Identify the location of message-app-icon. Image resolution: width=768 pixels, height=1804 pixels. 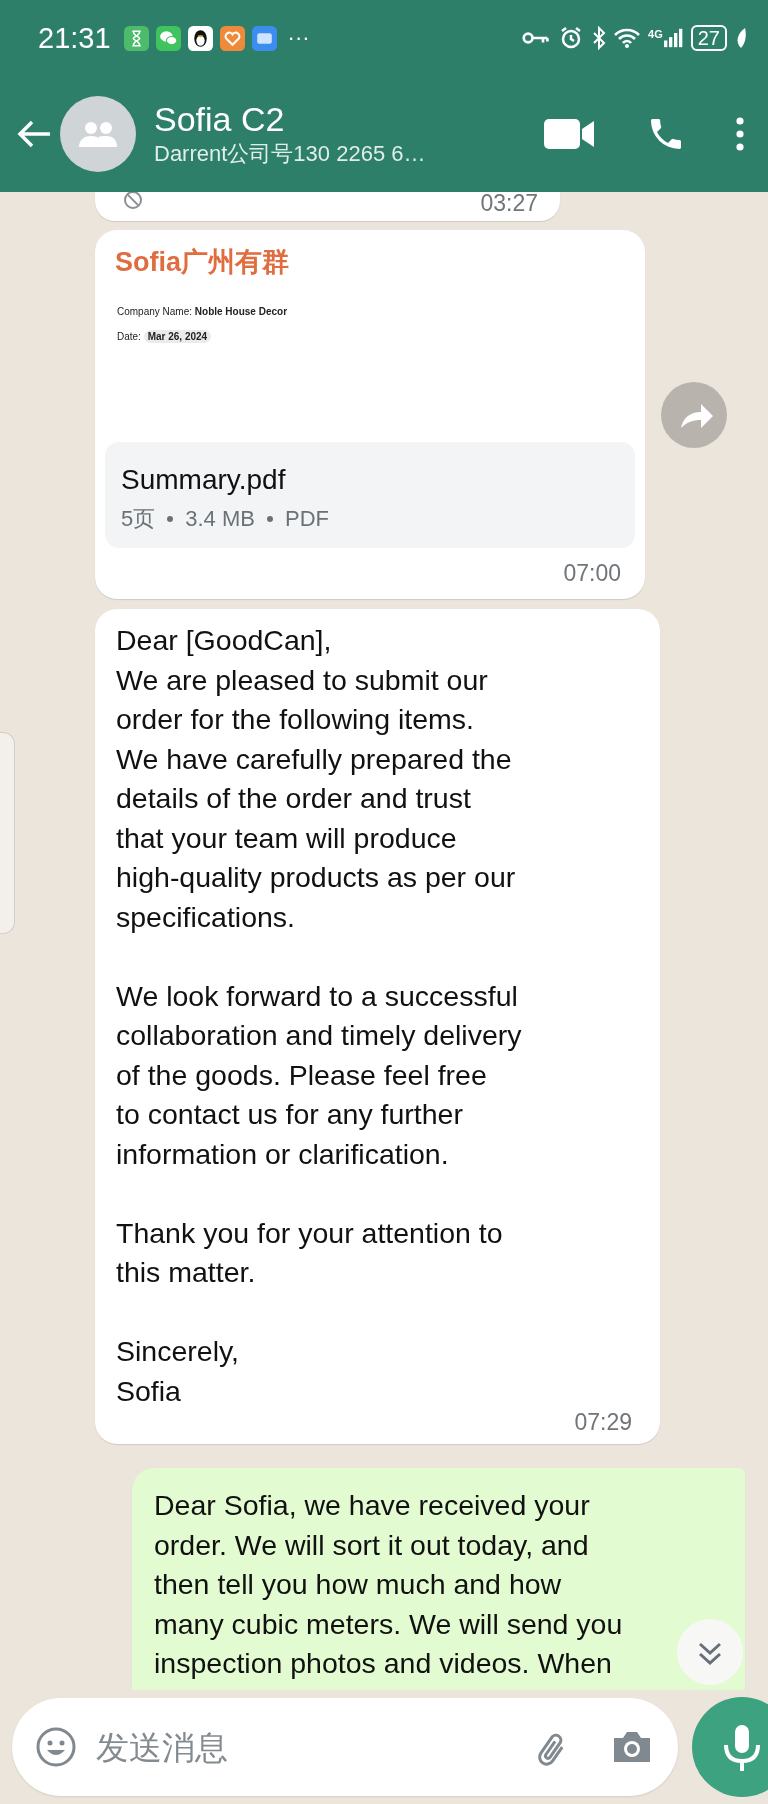
(264, 38).